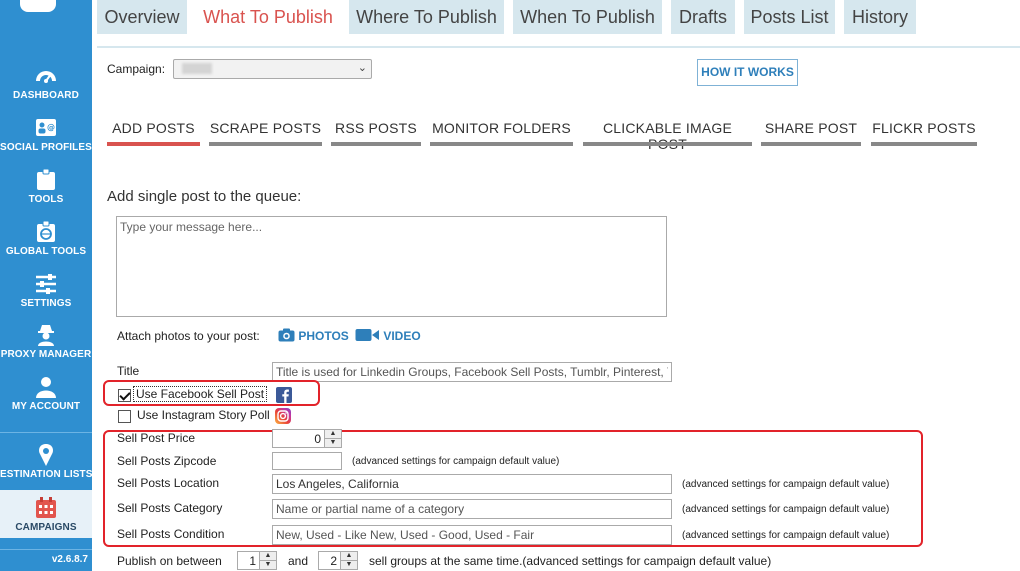 Image resolution: width=1020 pixels, height=571 pixels. I want to click on subtab-share-post: SHARE POST, so click(811, 133).